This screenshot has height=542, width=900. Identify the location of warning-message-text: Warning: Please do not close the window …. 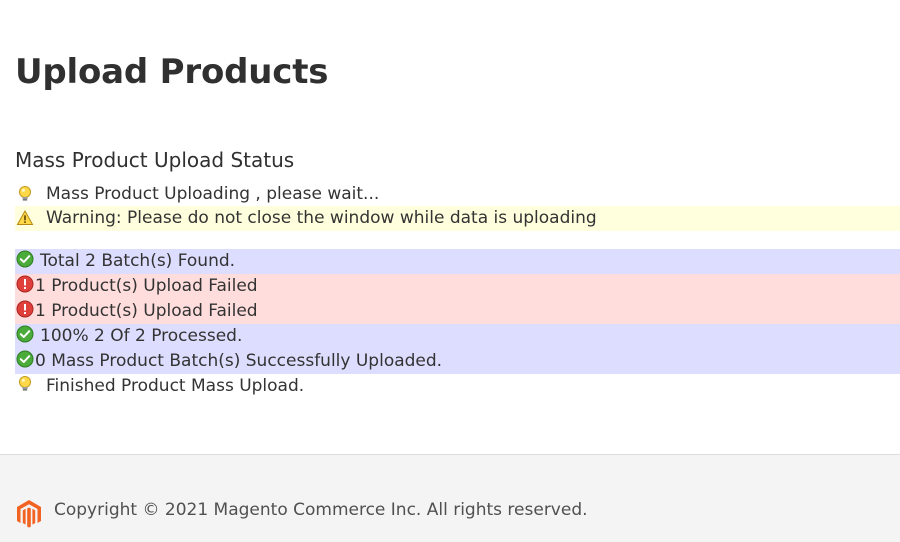
(321, 218).